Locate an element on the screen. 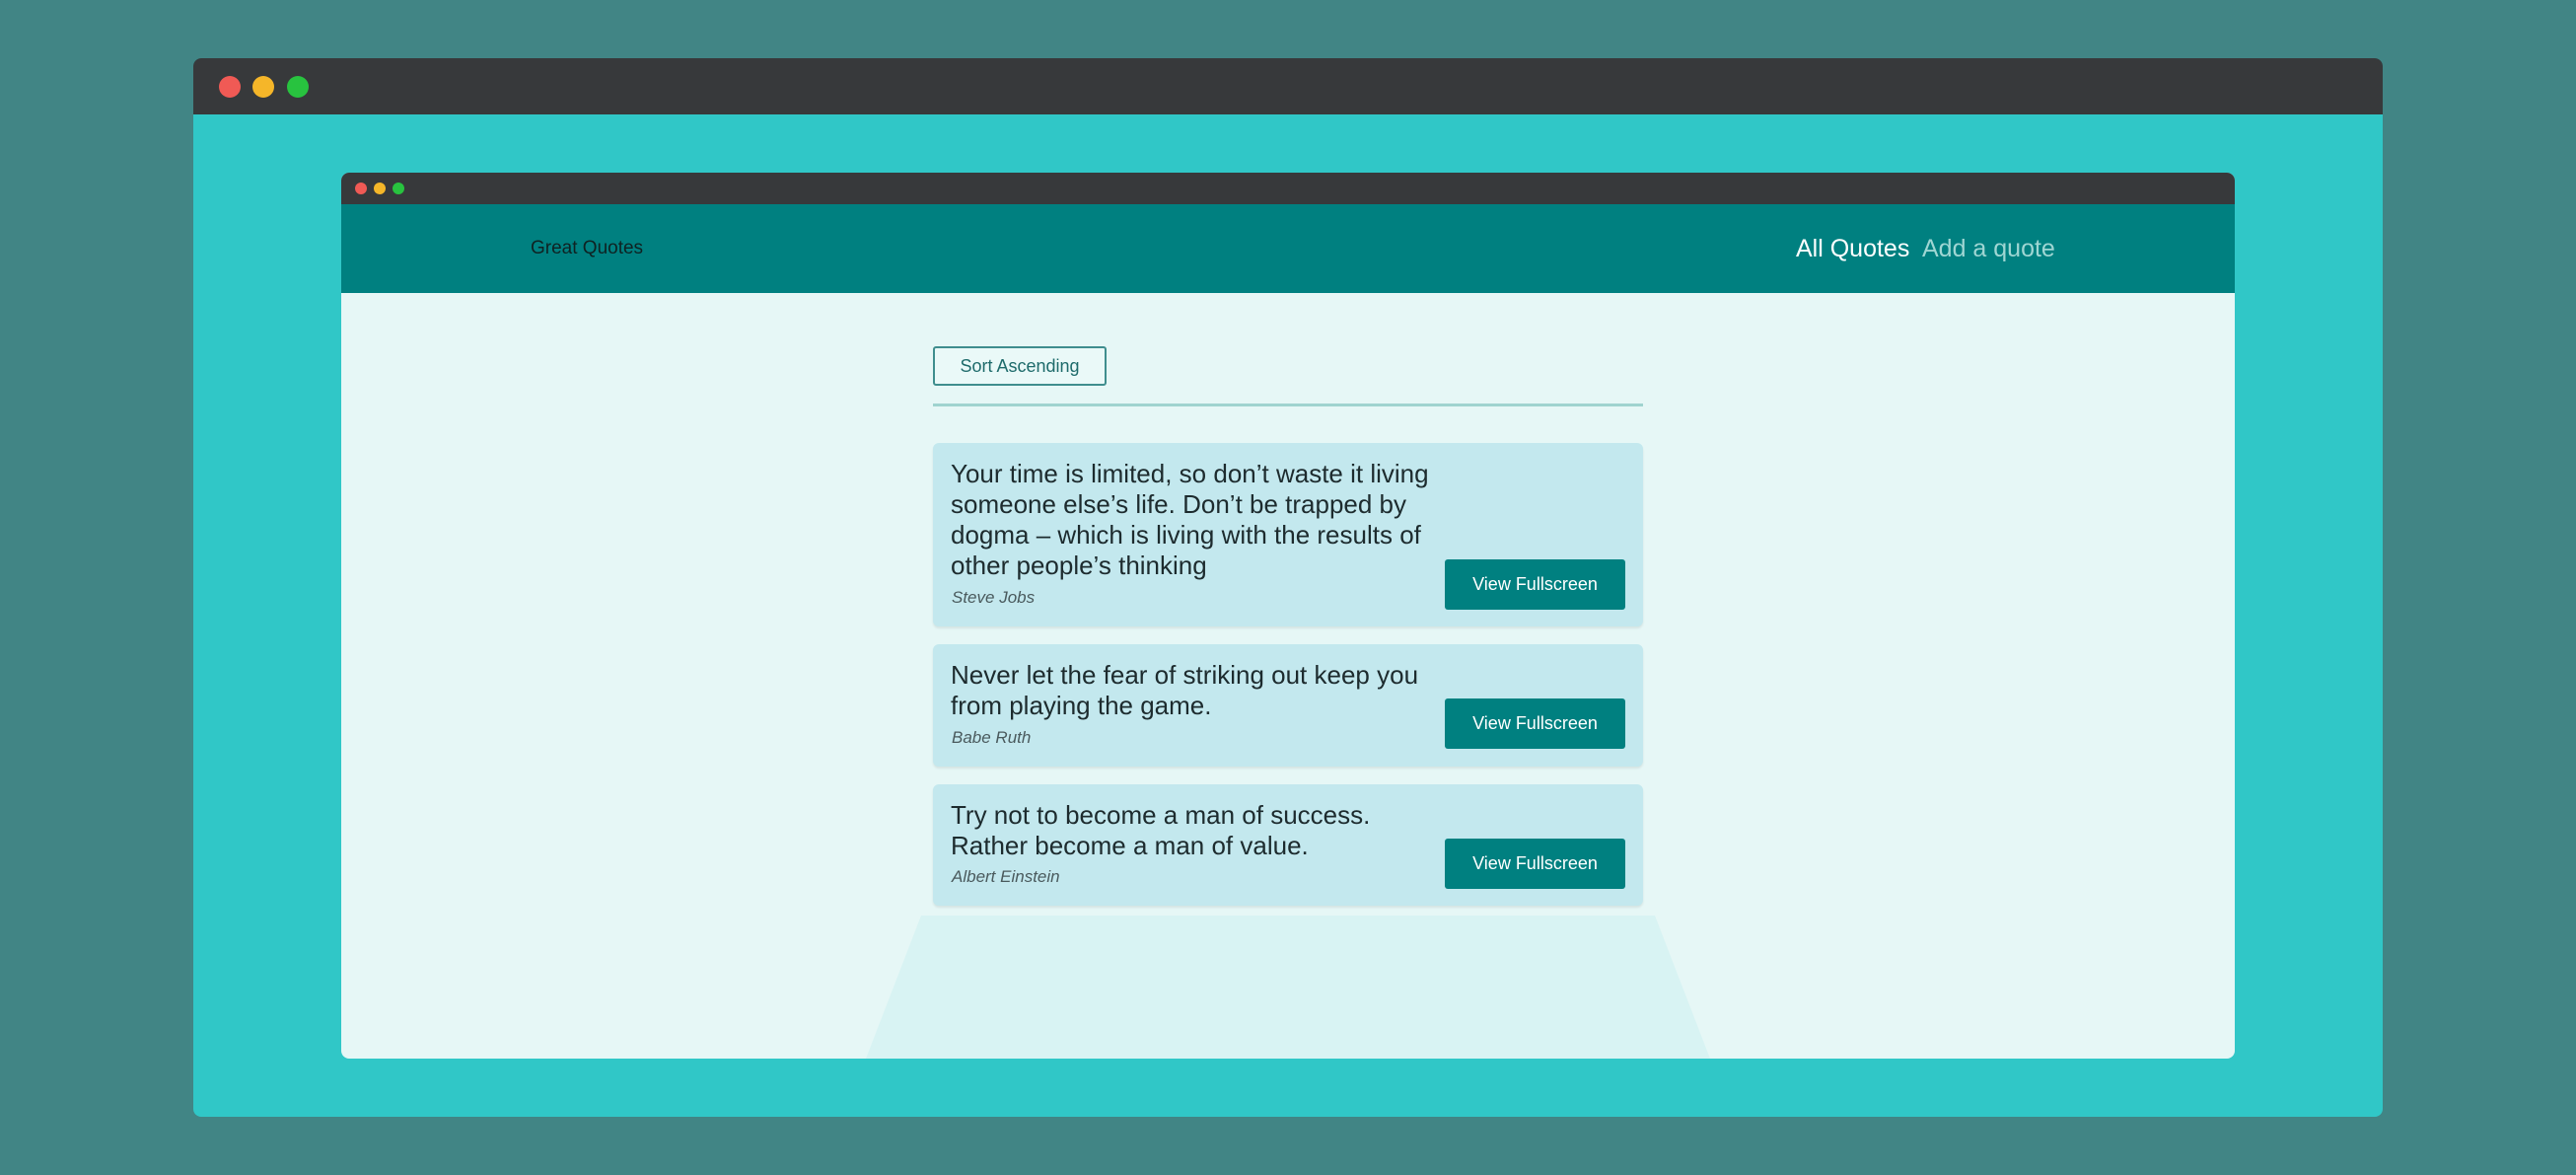 This screenshot has width=2576, height=1175. app-minimize-icon is located at coordinates (380, 188).